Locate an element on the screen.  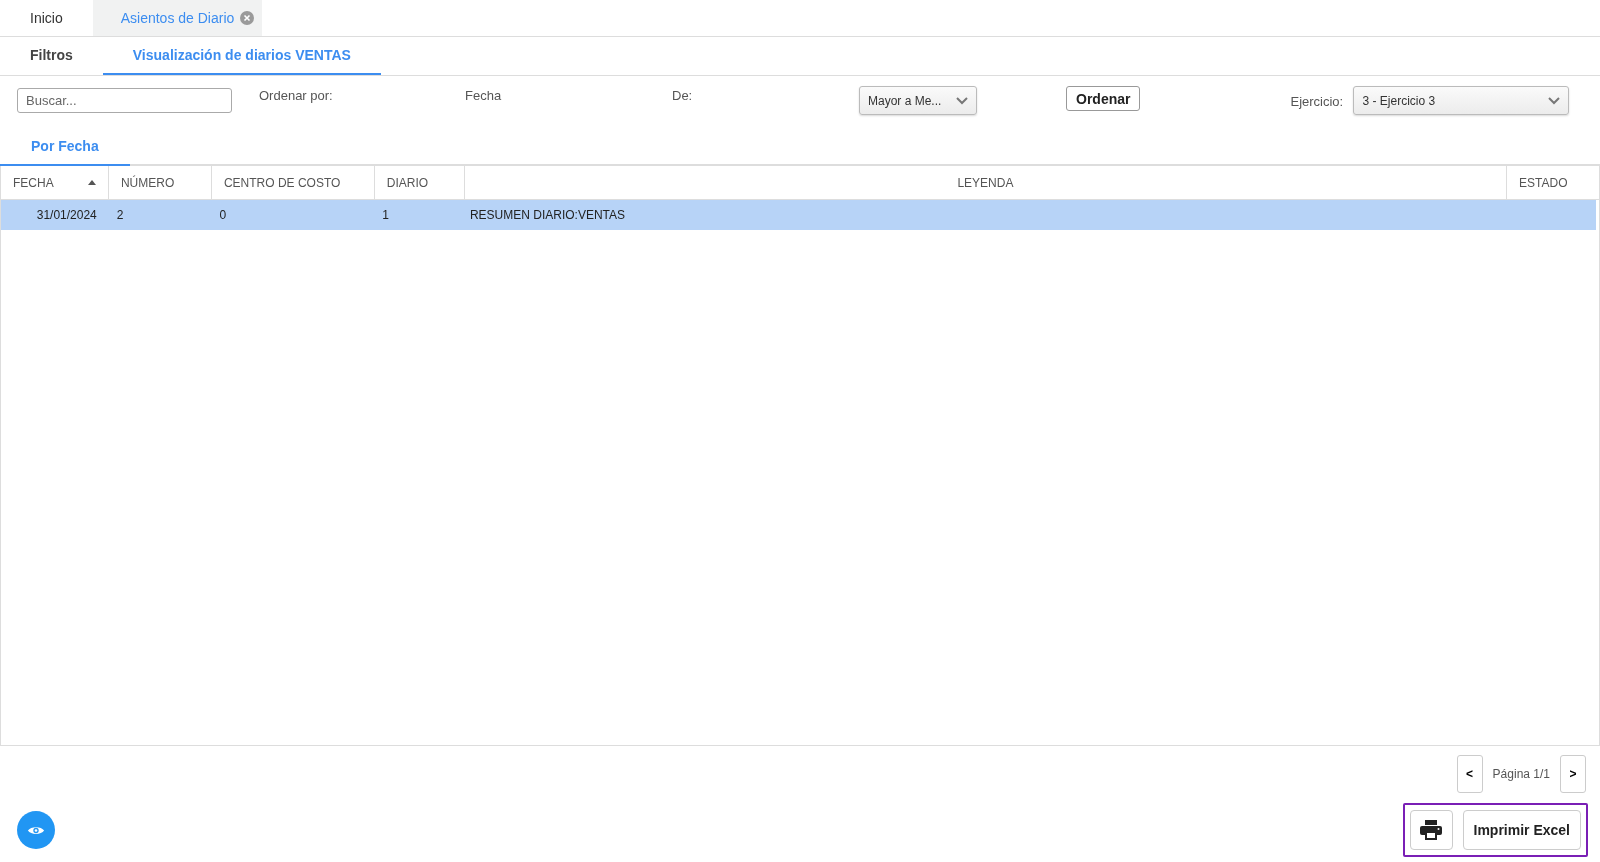
previous-page-button: < is located at coordinates (1469, 774).